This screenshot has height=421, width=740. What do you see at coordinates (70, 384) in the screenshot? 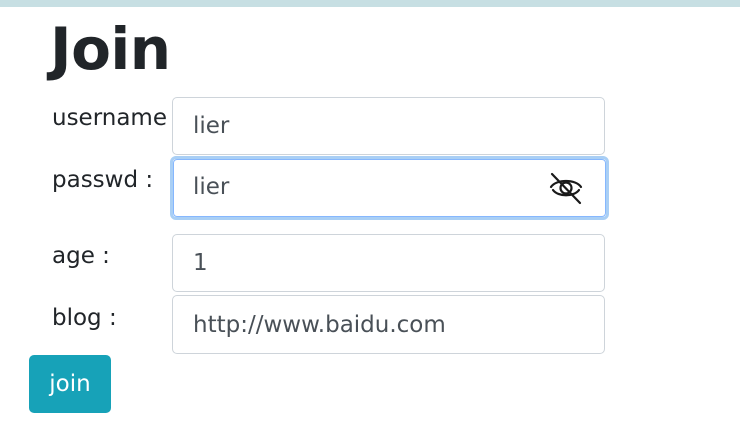
I see `join-button: join` at bounding box center [70, 384].